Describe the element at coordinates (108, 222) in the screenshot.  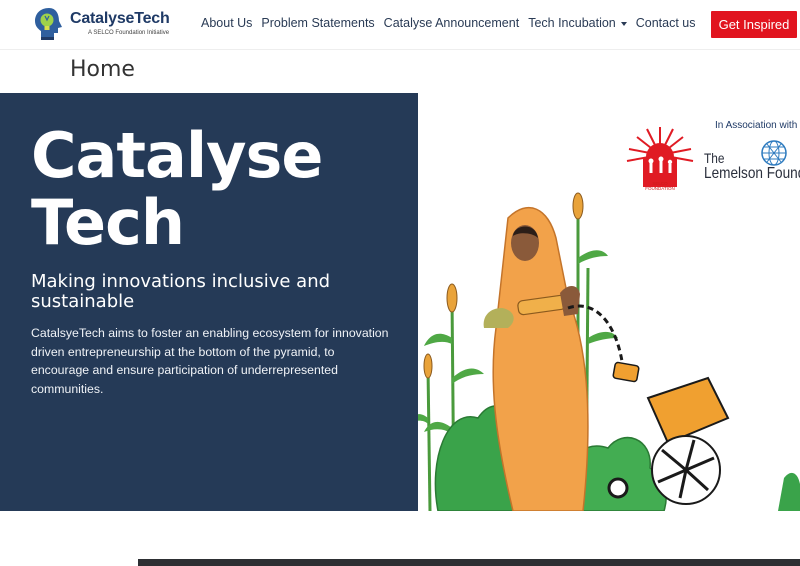
I see `hero-heading-line2: Tech` at that location.